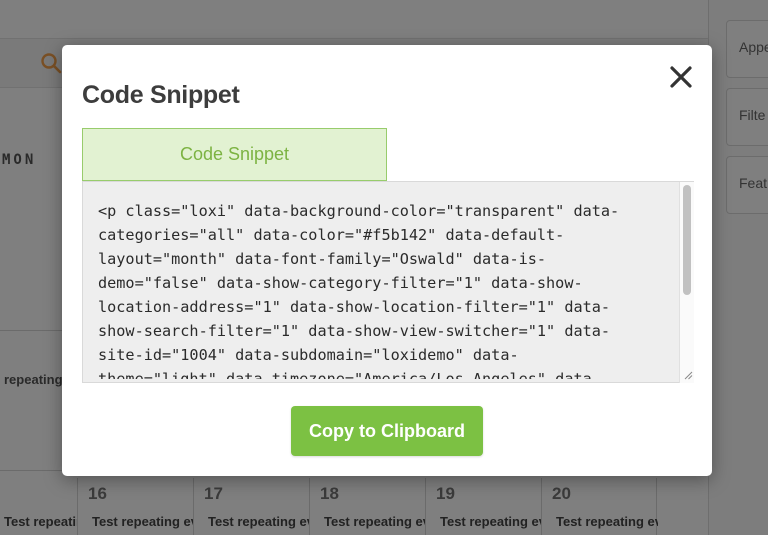 This screenshot has height=535, width=768. Describe the element at coordinates (687, 240) in the screenshot. I see `scrollbar-thumb` at that location.